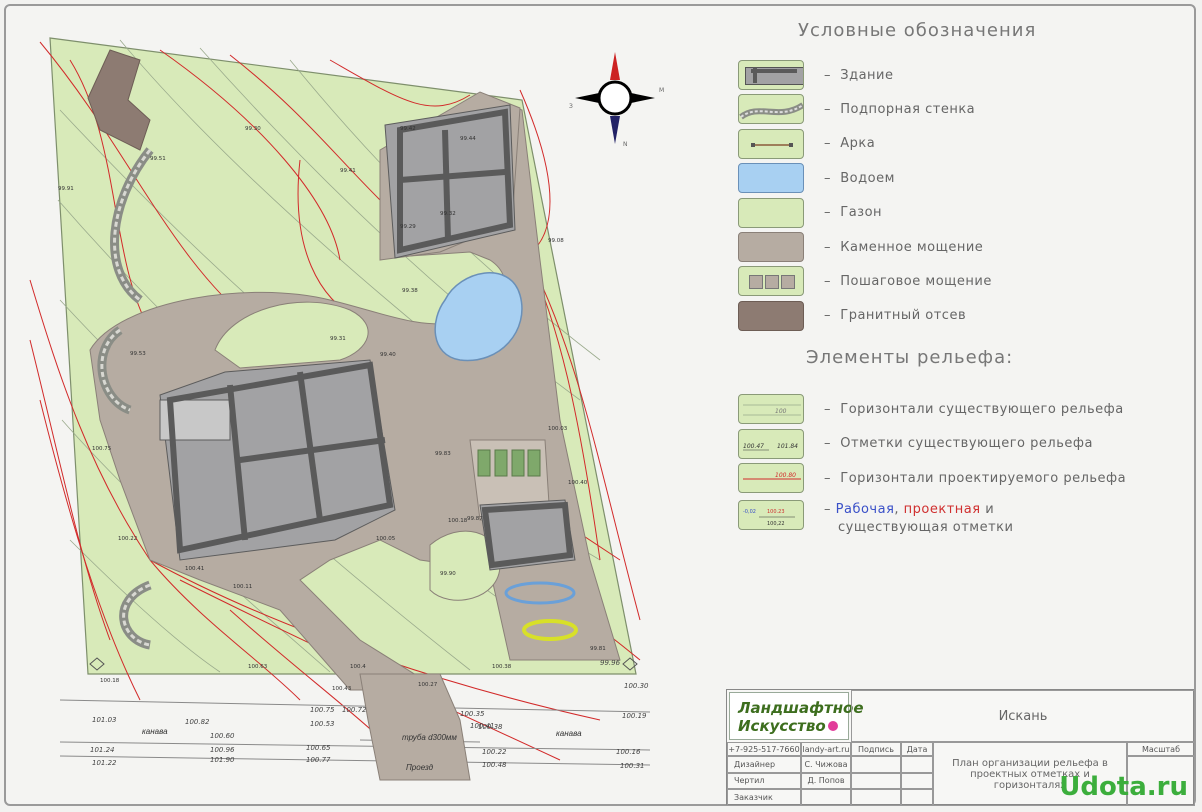  I want to click on legend-row-building: – Здание, so click(816, 75).